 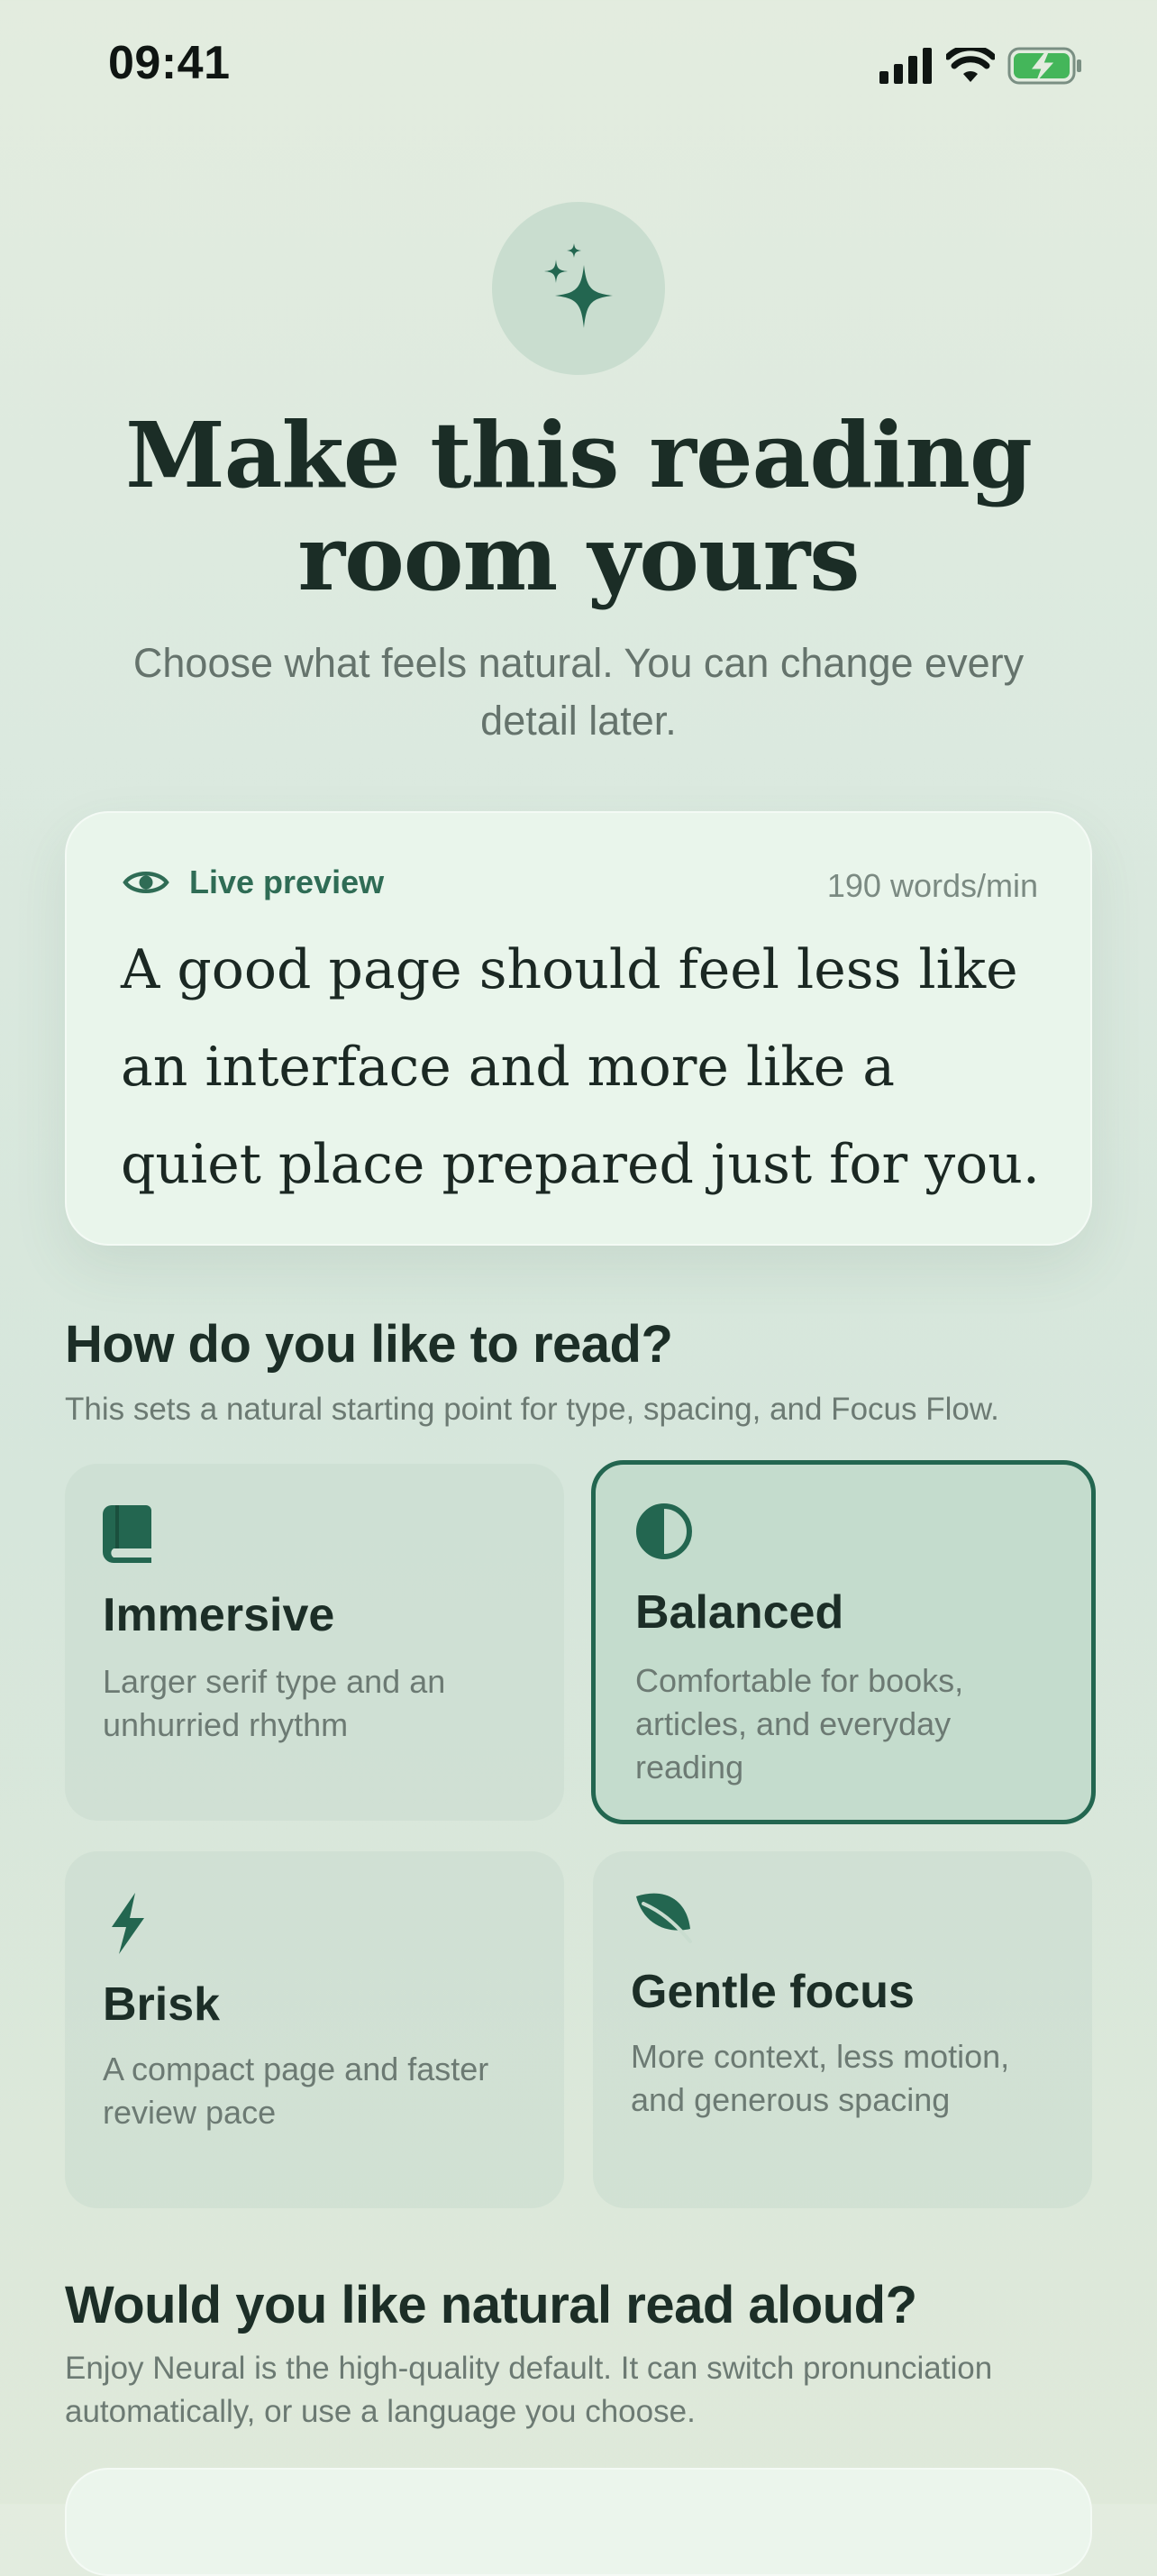 I want to click on page-title: Make this reading room yours, so click(x=579, y=506).